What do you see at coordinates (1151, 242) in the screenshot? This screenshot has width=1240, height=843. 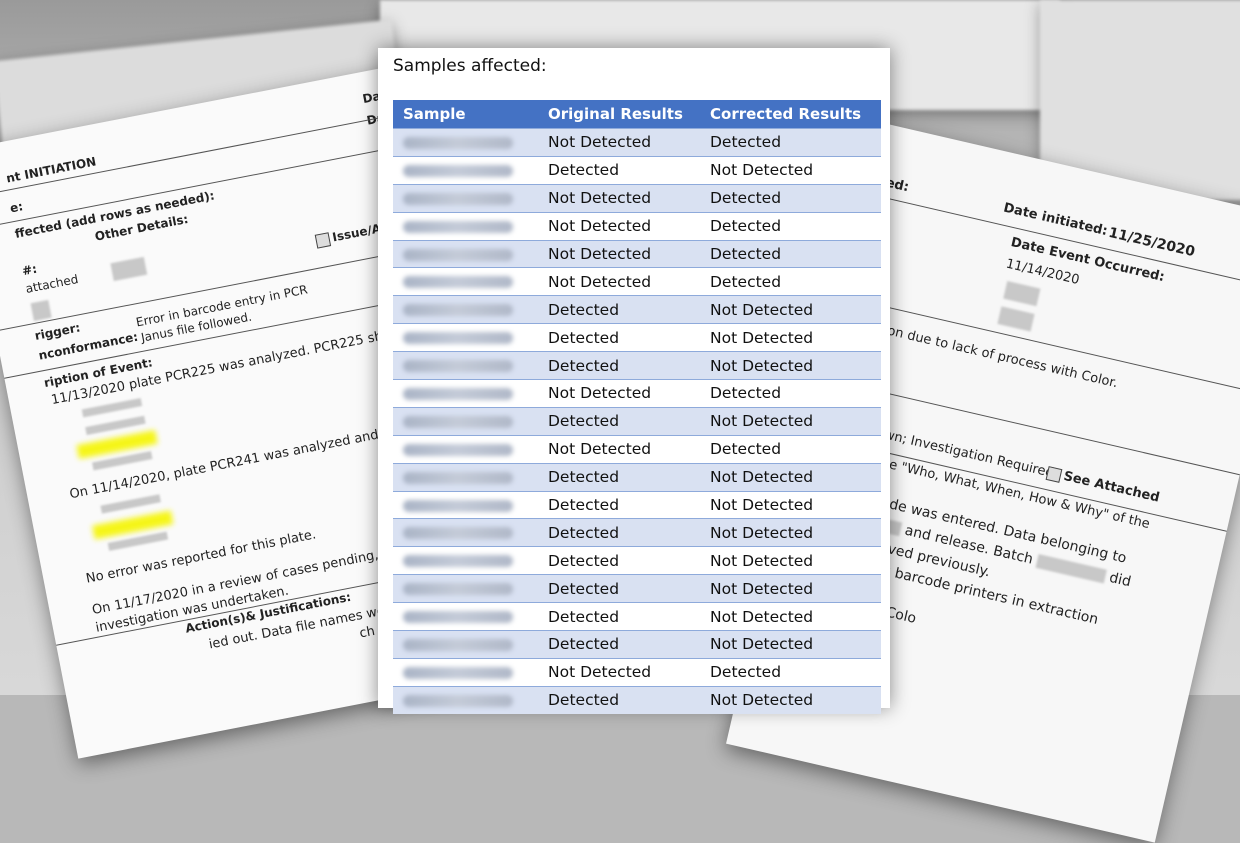 I see `right-date-initiated-value: 11/25/2020` at bounding box center [1151, 242].